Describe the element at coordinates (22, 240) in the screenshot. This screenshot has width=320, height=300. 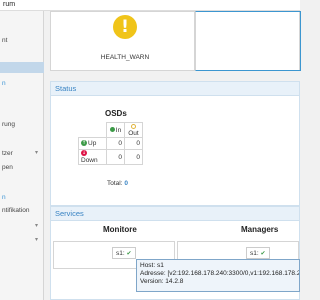
I see `sidebar-item-9: ▾` at that location.